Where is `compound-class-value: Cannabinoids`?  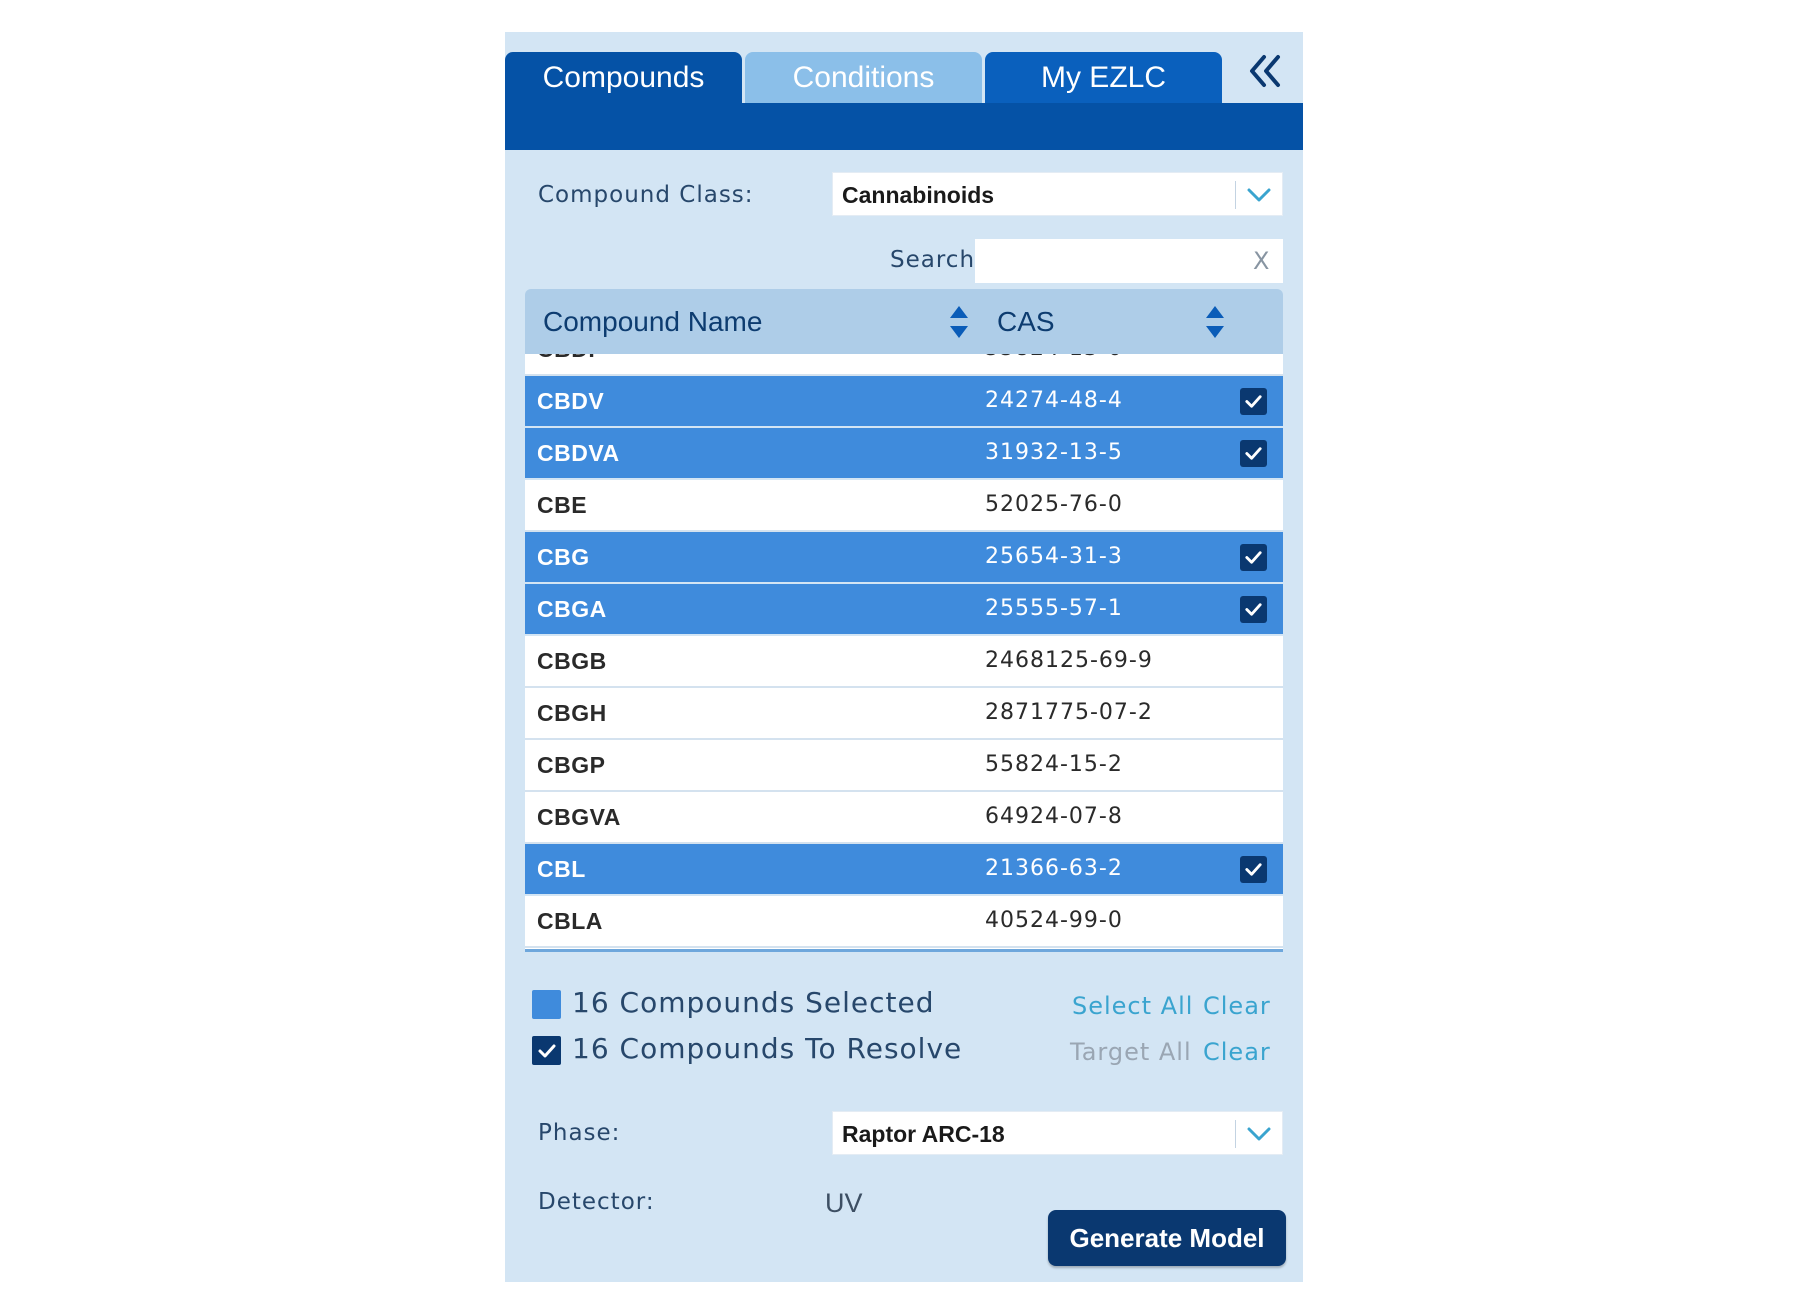
compound-class-value: Cannabinoids is located at coordinates (918, 195).